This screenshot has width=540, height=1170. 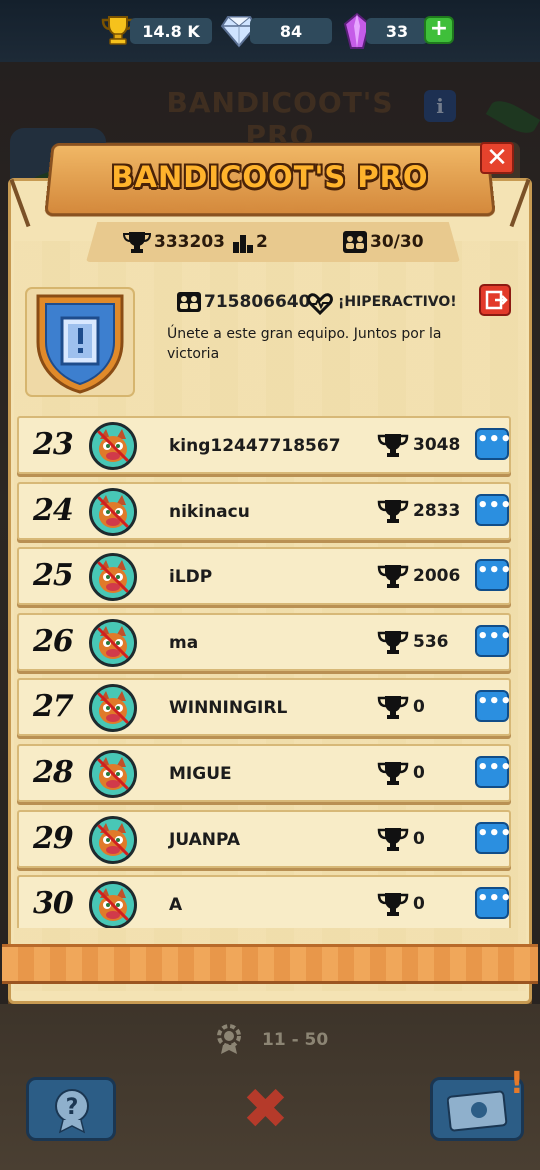 I want to click on ticket-icon, so click(x=477, y=1111).